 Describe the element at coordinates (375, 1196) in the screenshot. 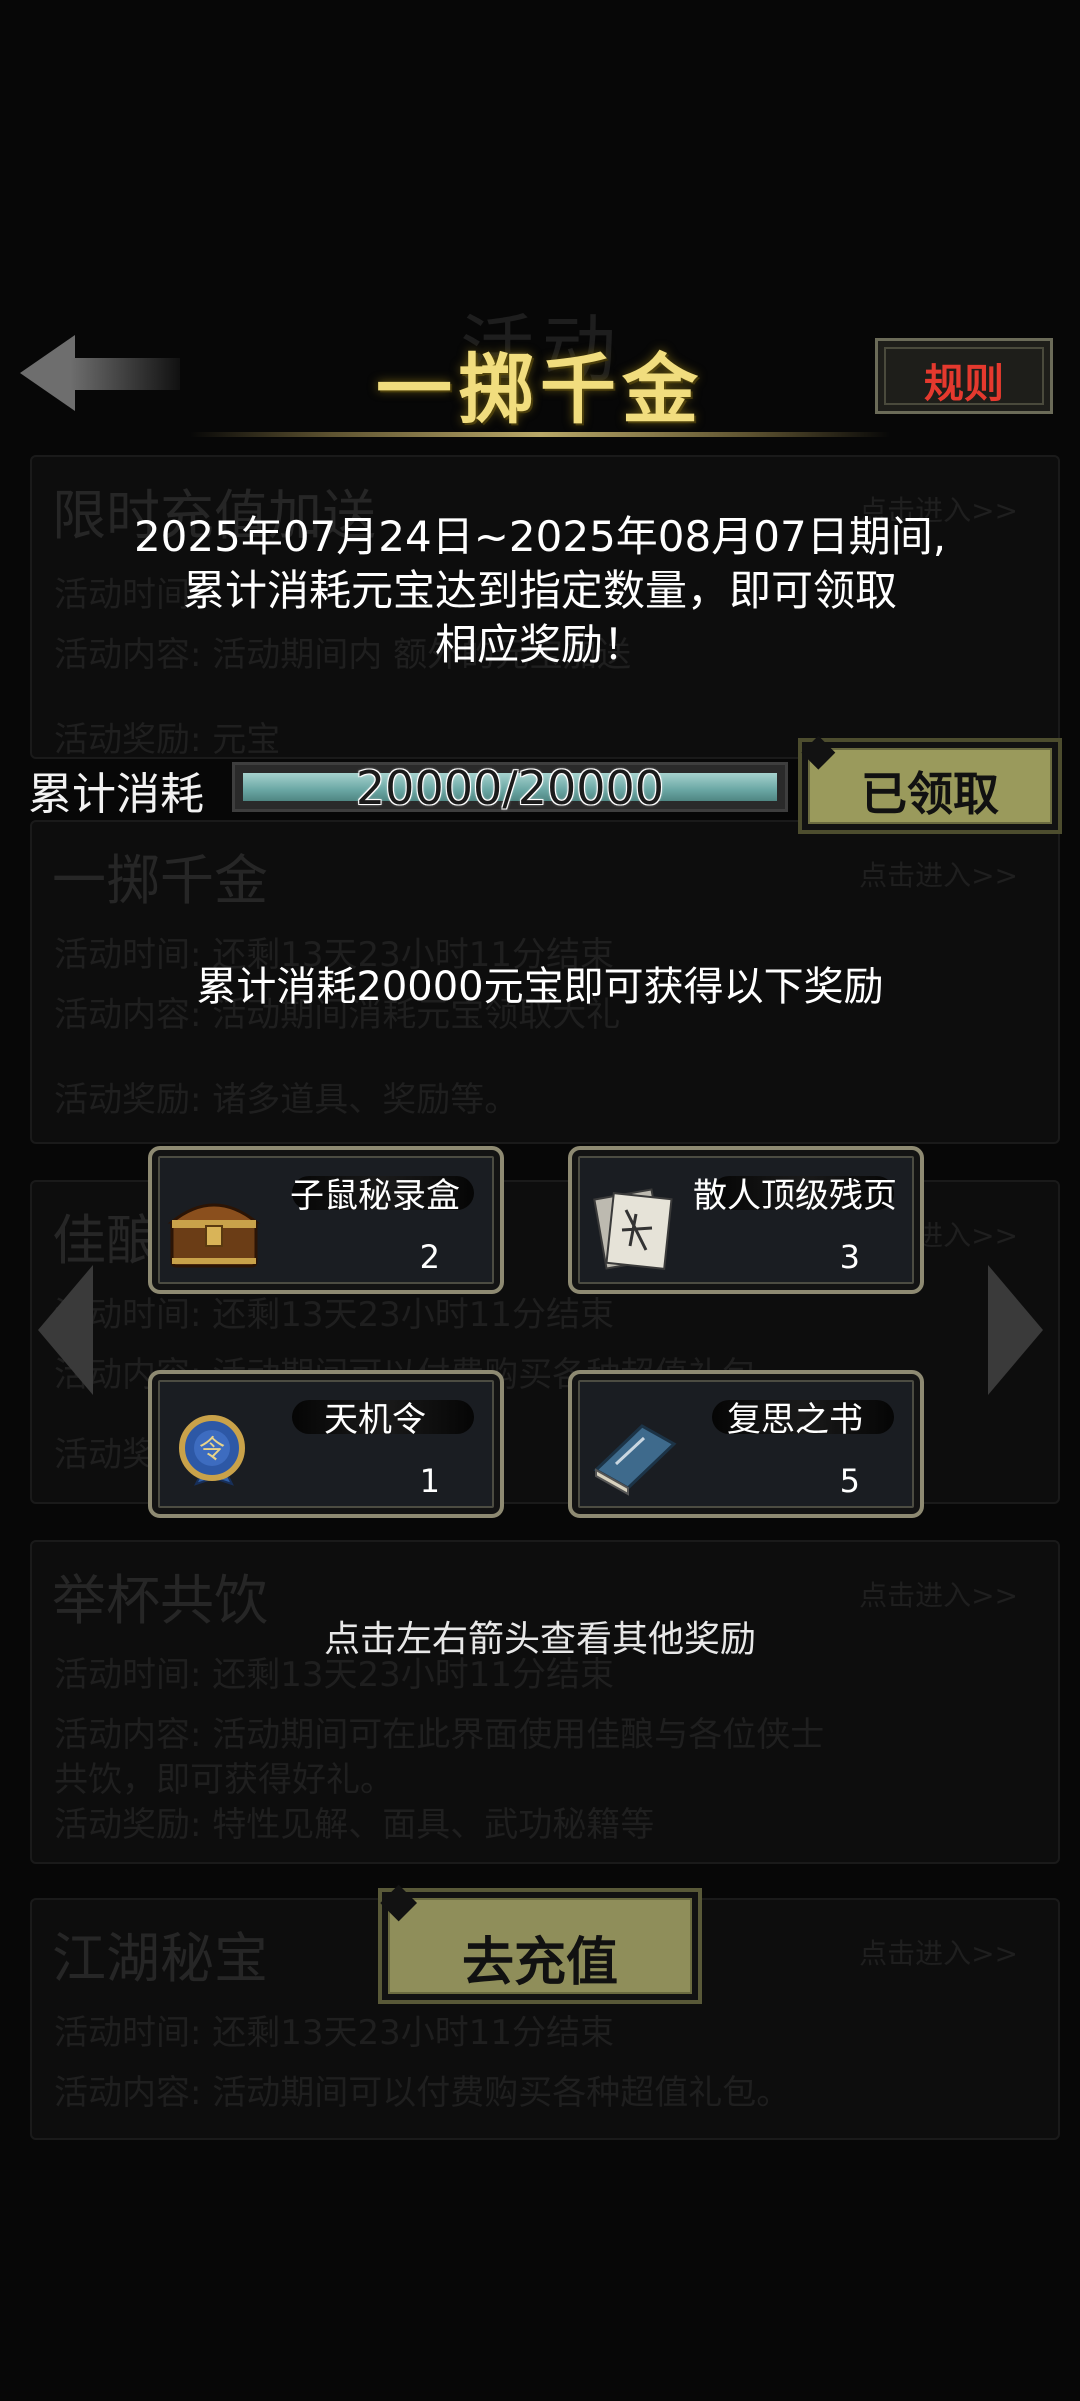

I see `reward-name: 子鼠秘录盒` at that location.